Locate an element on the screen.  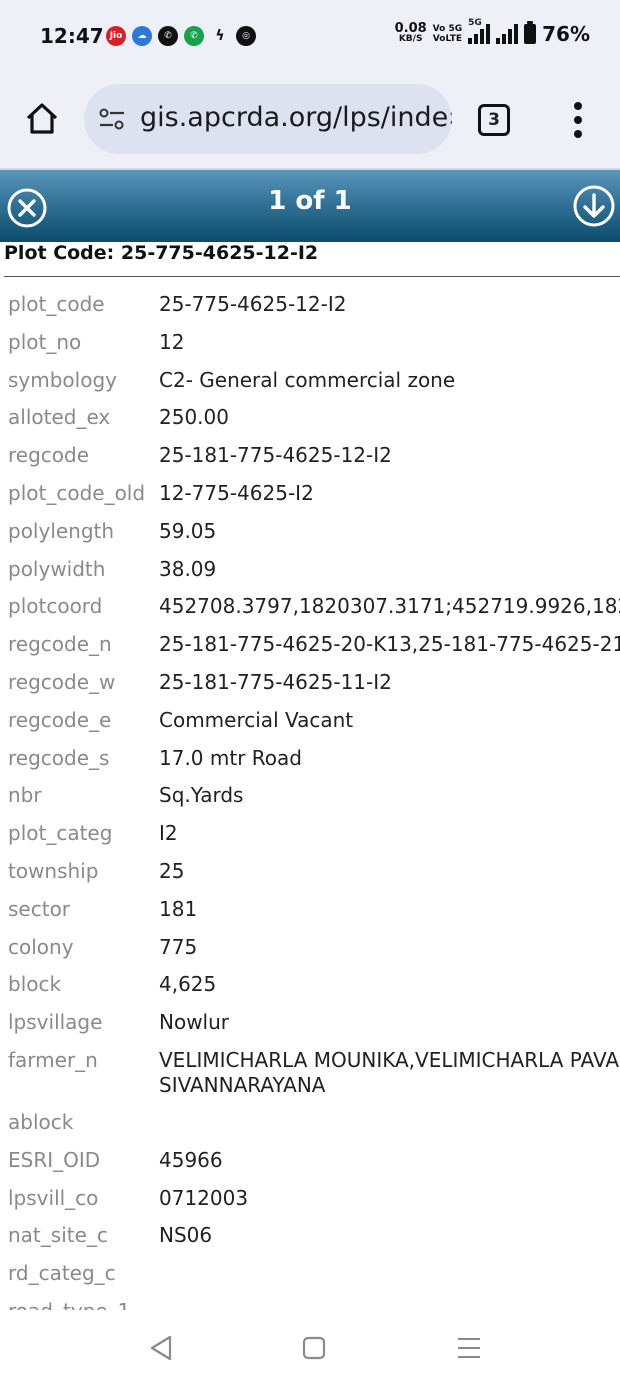
attribute-value: Nowlur is located at coordinates (194, 1022).